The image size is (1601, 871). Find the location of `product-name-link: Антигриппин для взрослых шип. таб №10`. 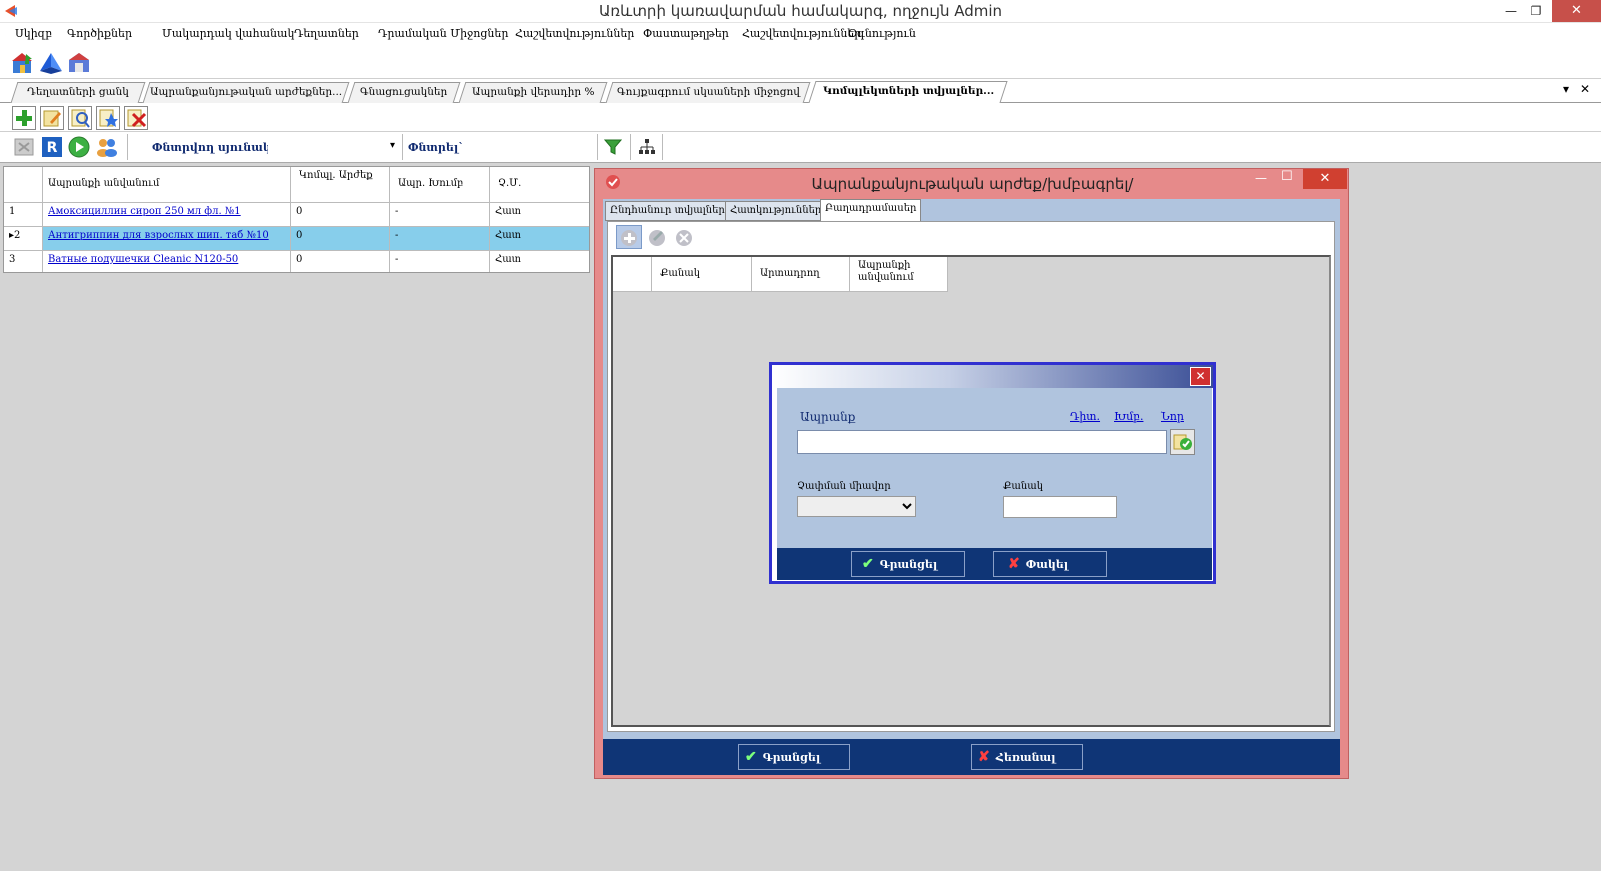

product-name-link: Антигриппин для взрослых шип. таб №10 is located at coordinates (158, 235).